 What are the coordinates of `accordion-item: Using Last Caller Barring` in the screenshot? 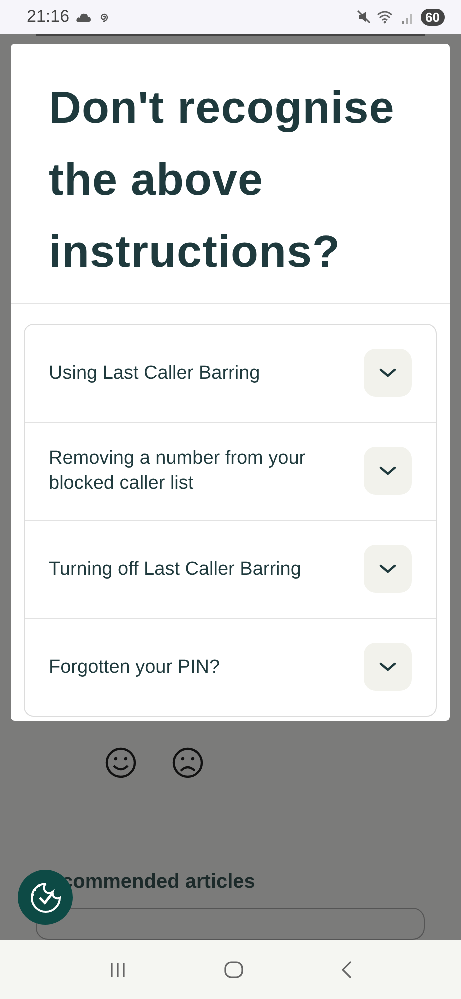 It's located at (230, 373).